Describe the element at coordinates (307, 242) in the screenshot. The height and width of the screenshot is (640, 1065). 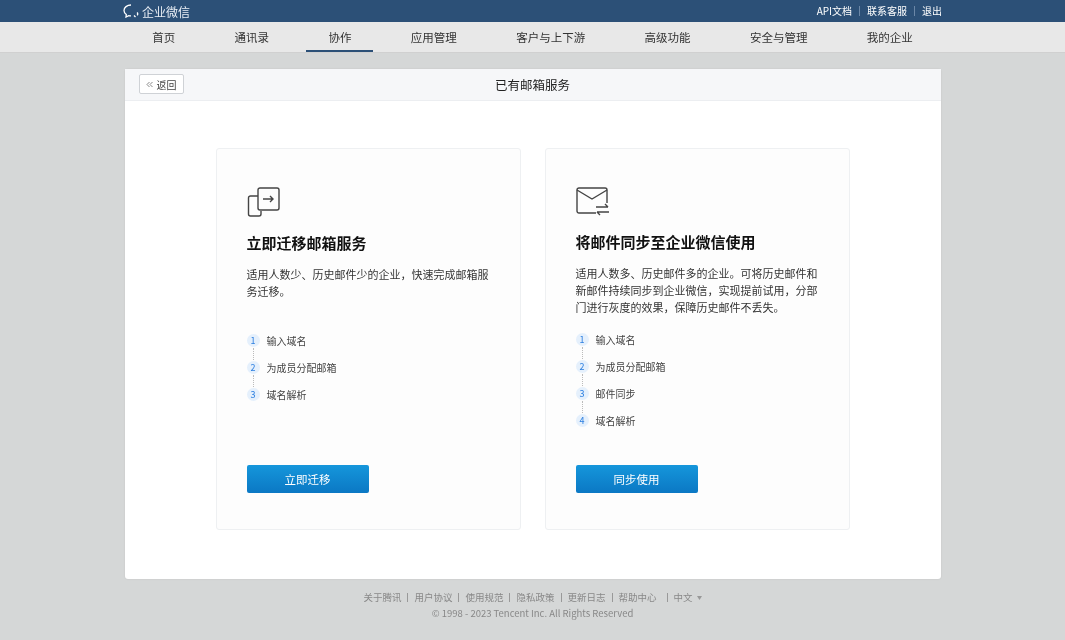
I see `card-title: 立即迁移邮箱服务` at that location.